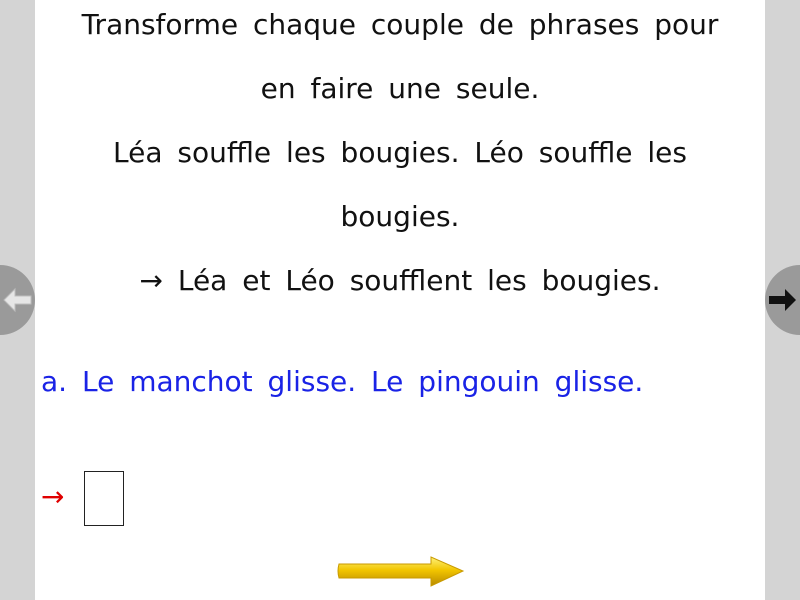 The height and width of the screenshot is (600, 800). Describe the element at coordinates (400, 216) in the screenshot. I see `example-line-2: bougies.` at that location.